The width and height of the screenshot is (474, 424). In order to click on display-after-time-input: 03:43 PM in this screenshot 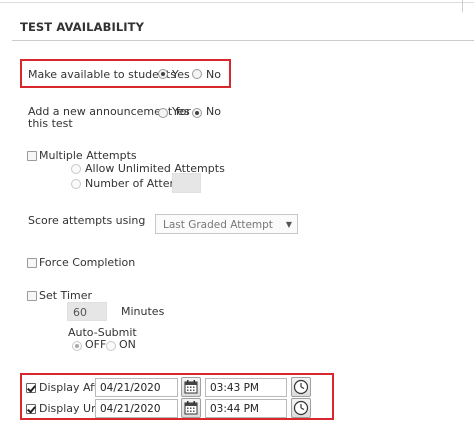, I will do `click(246, 387)`.